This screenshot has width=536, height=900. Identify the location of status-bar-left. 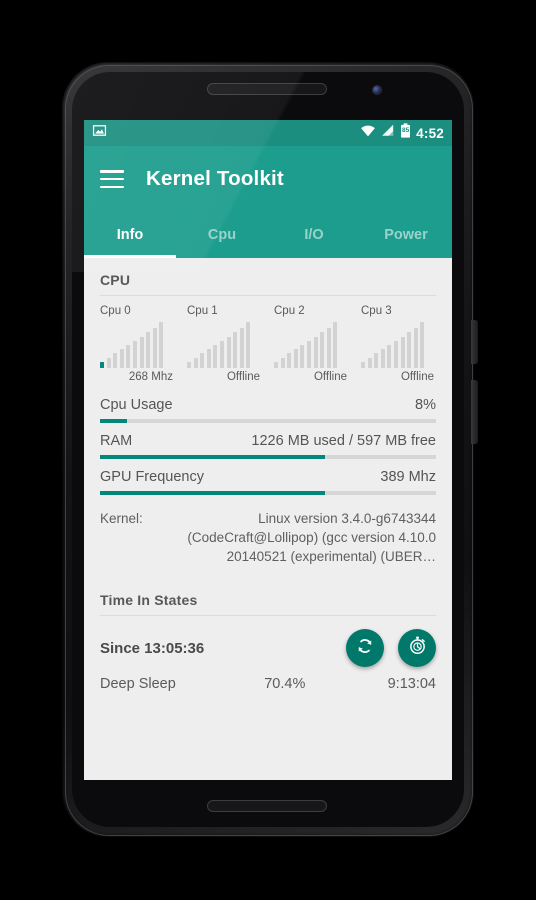
(99, 133).